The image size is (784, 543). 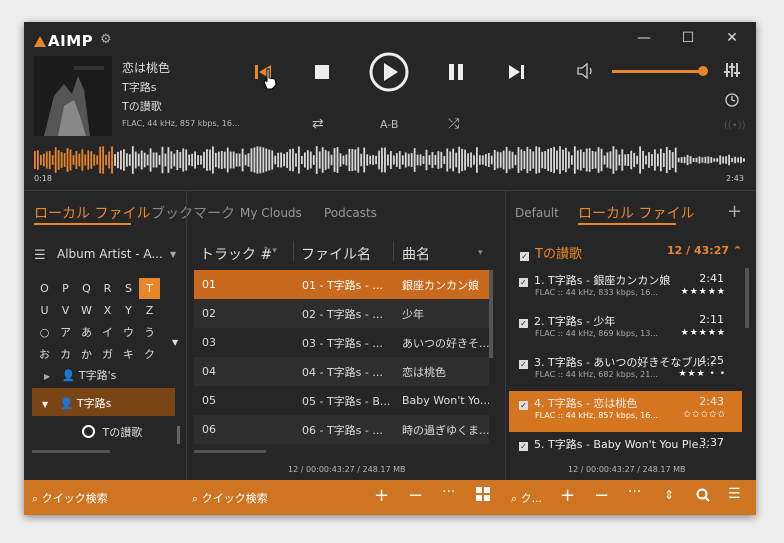 I want to click on letter-index-item: Y, so click(x=128, y=310).